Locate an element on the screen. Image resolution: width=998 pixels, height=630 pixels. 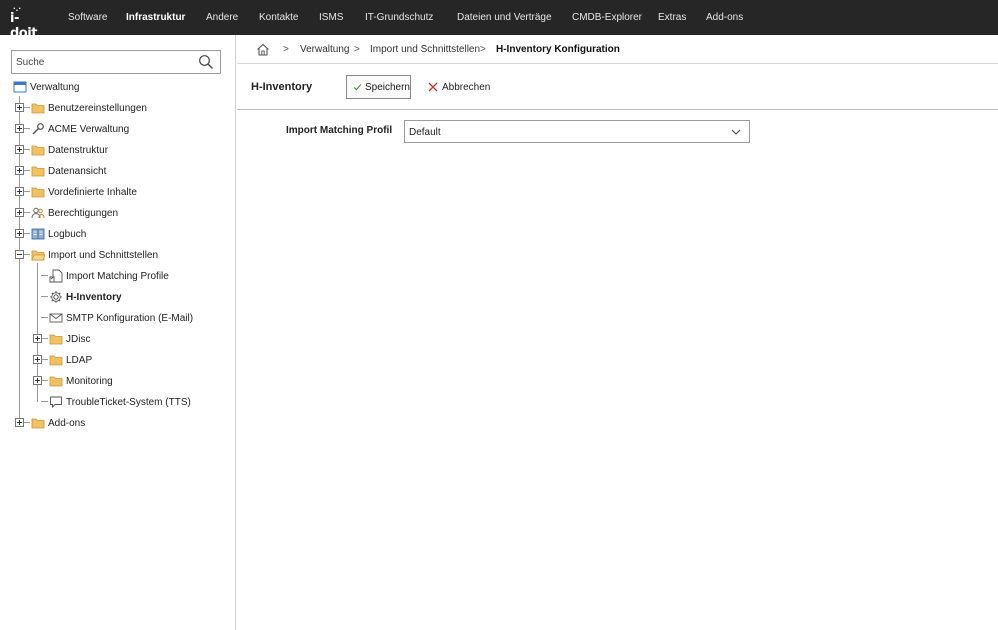
tree-item-benutzereinstellungen: Benutzereinstellungen is located at coordinates (89, 108).